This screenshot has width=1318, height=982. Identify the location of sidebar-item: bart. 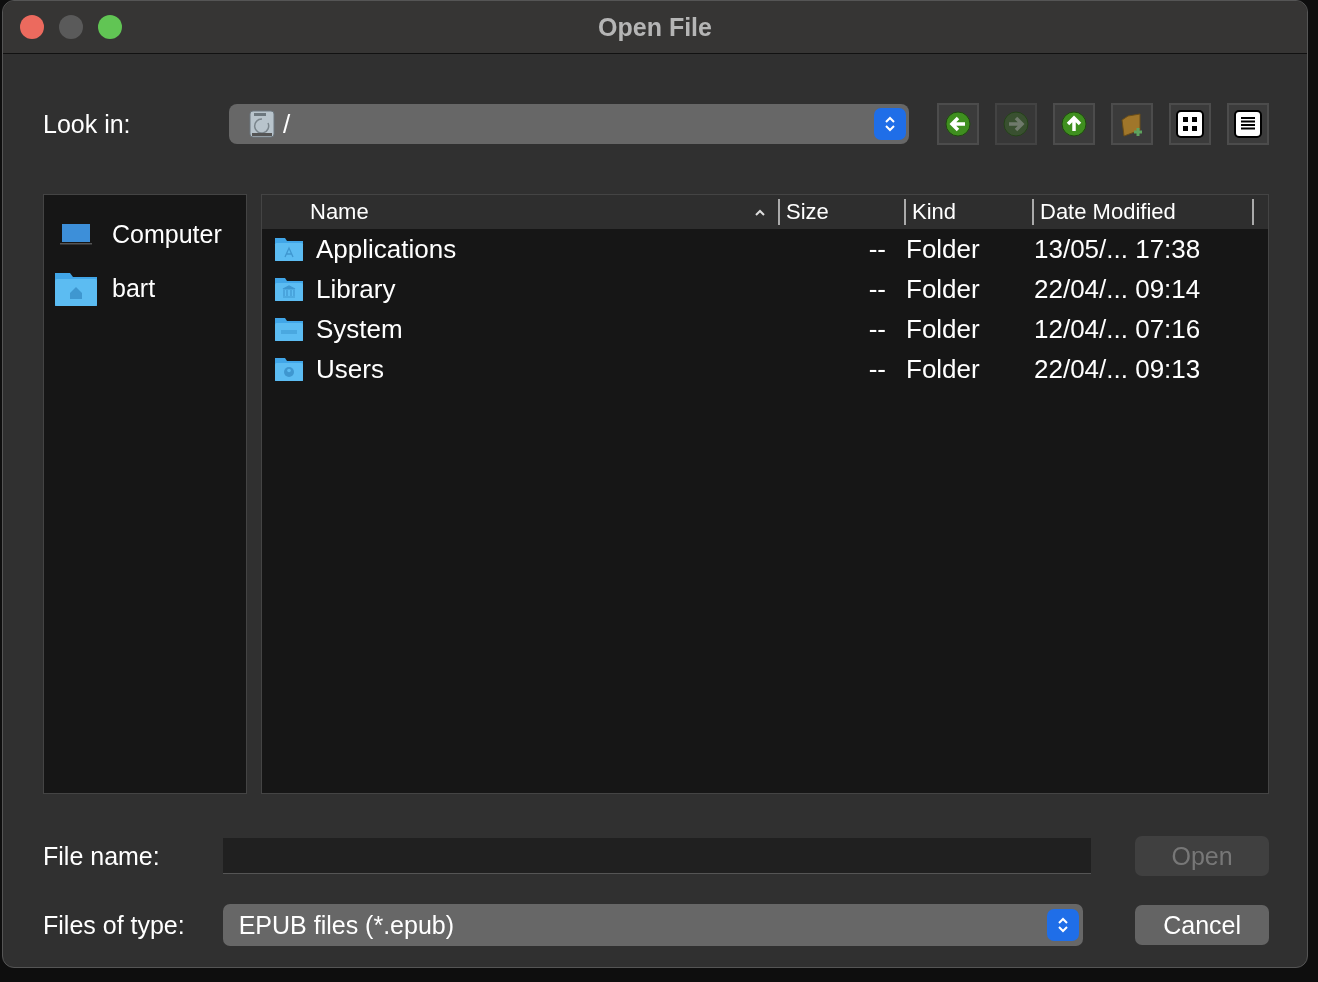
(145, 288).